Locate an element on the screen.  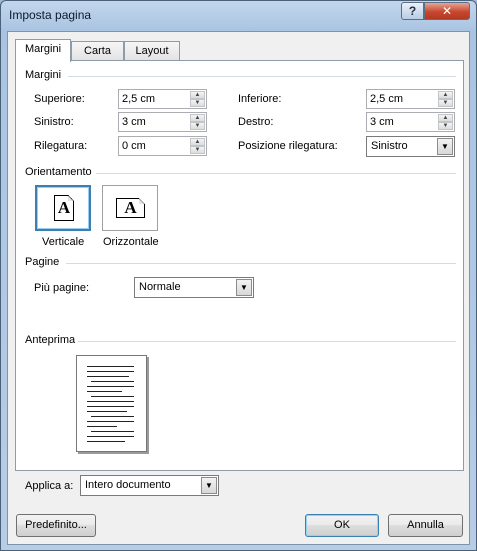
portrait-orientation-button: A is located at coordinates (63, 208).